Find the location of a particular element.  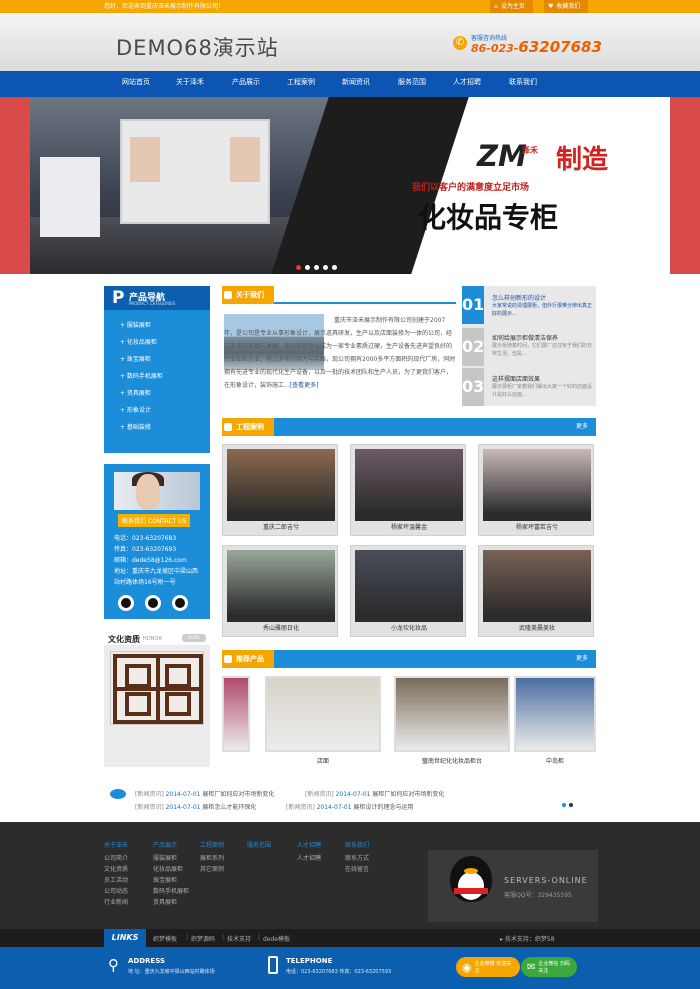

recommend-caption: 店面 is located at coordinates (322, 761).